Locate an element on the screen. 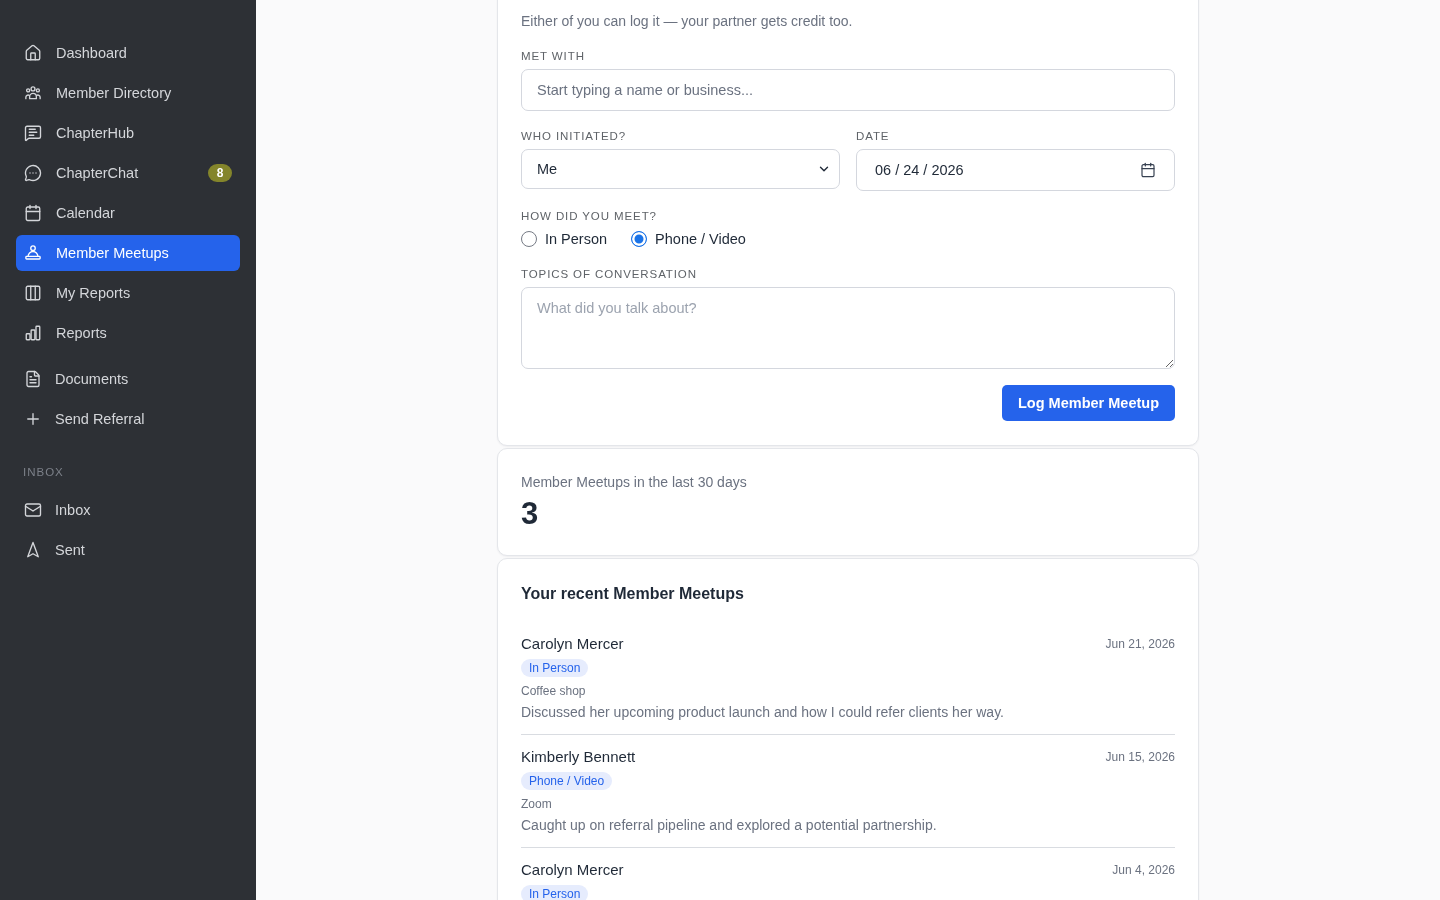  nav-item: Reports is located at coordinates (128, 333).